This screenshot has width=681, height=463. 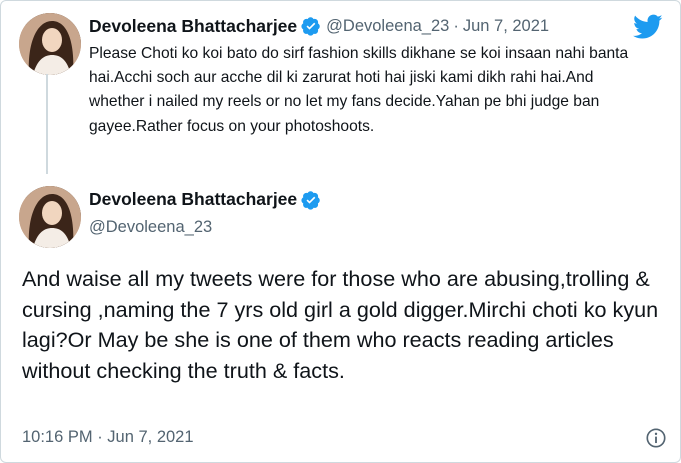 What do you see at coordinates (656, 438) in the screenshot?
I see `info-icon` at bounding box center [656, 438].